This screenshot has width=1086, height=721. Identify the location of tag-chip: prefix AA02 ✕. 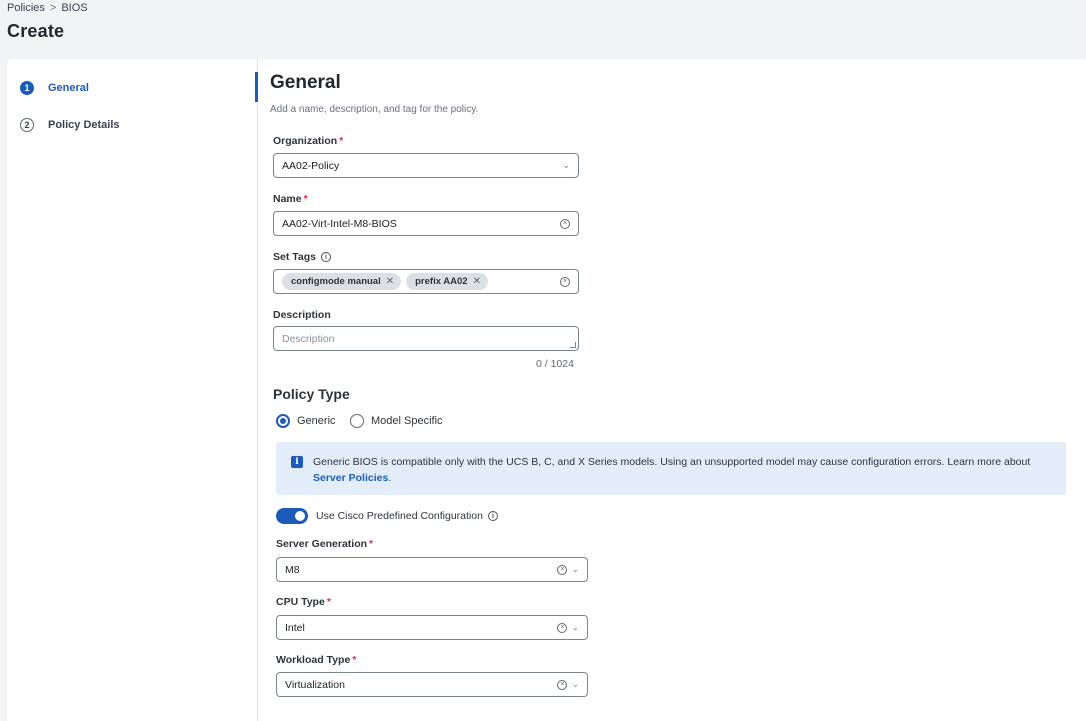
(447, 281).